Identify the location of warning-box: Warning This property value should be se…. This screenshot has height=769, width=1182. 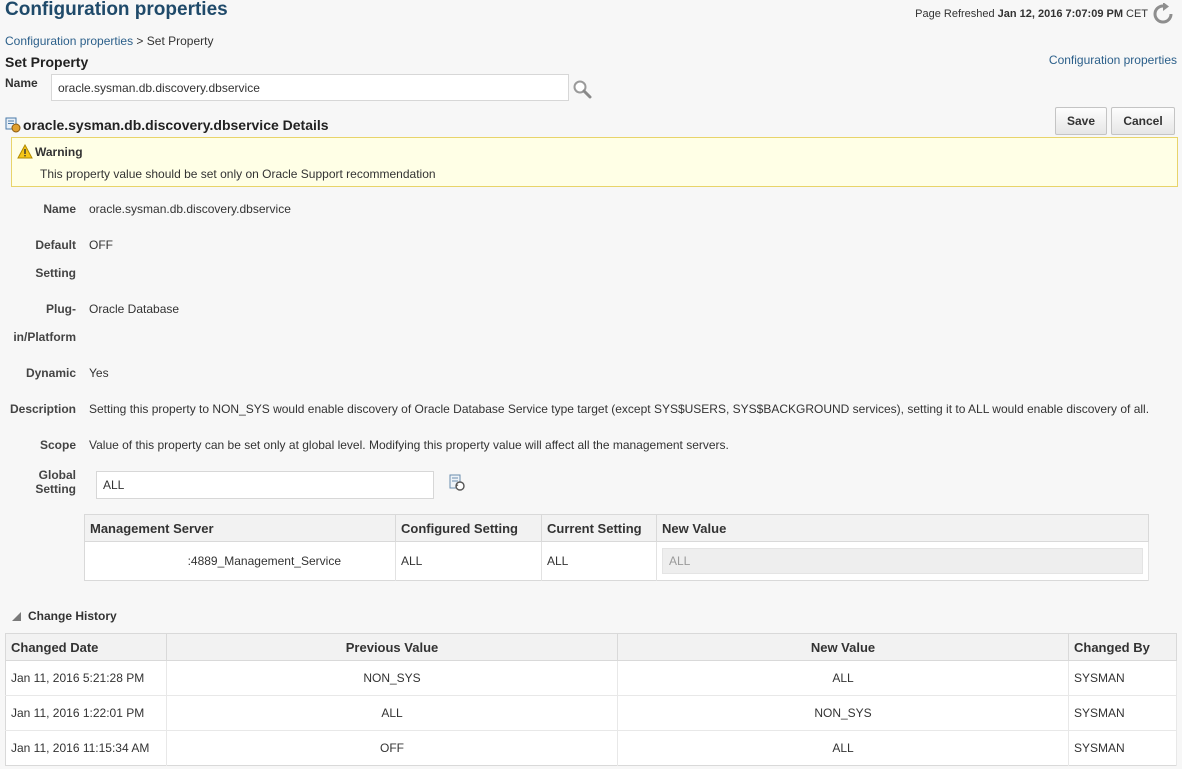
(594, 162).